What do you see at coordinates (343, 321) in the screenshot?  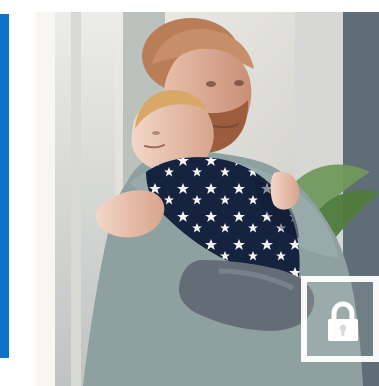 I see `lock-icon` at bounding box center [343, 321].